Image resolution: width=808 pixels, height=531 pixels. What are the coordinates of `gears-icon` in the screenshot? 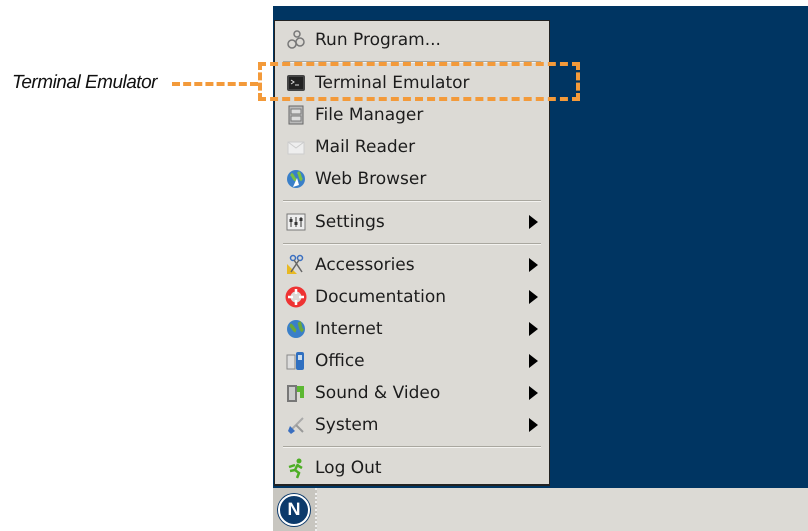 It's located at (296, 40).